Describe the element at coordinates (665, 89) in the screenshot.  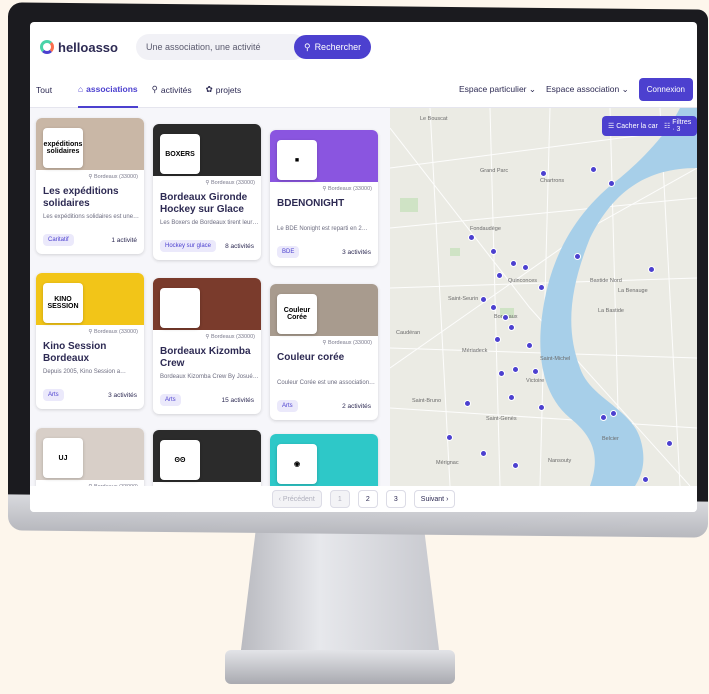
I see `connexion-button: Connexion` at that location.